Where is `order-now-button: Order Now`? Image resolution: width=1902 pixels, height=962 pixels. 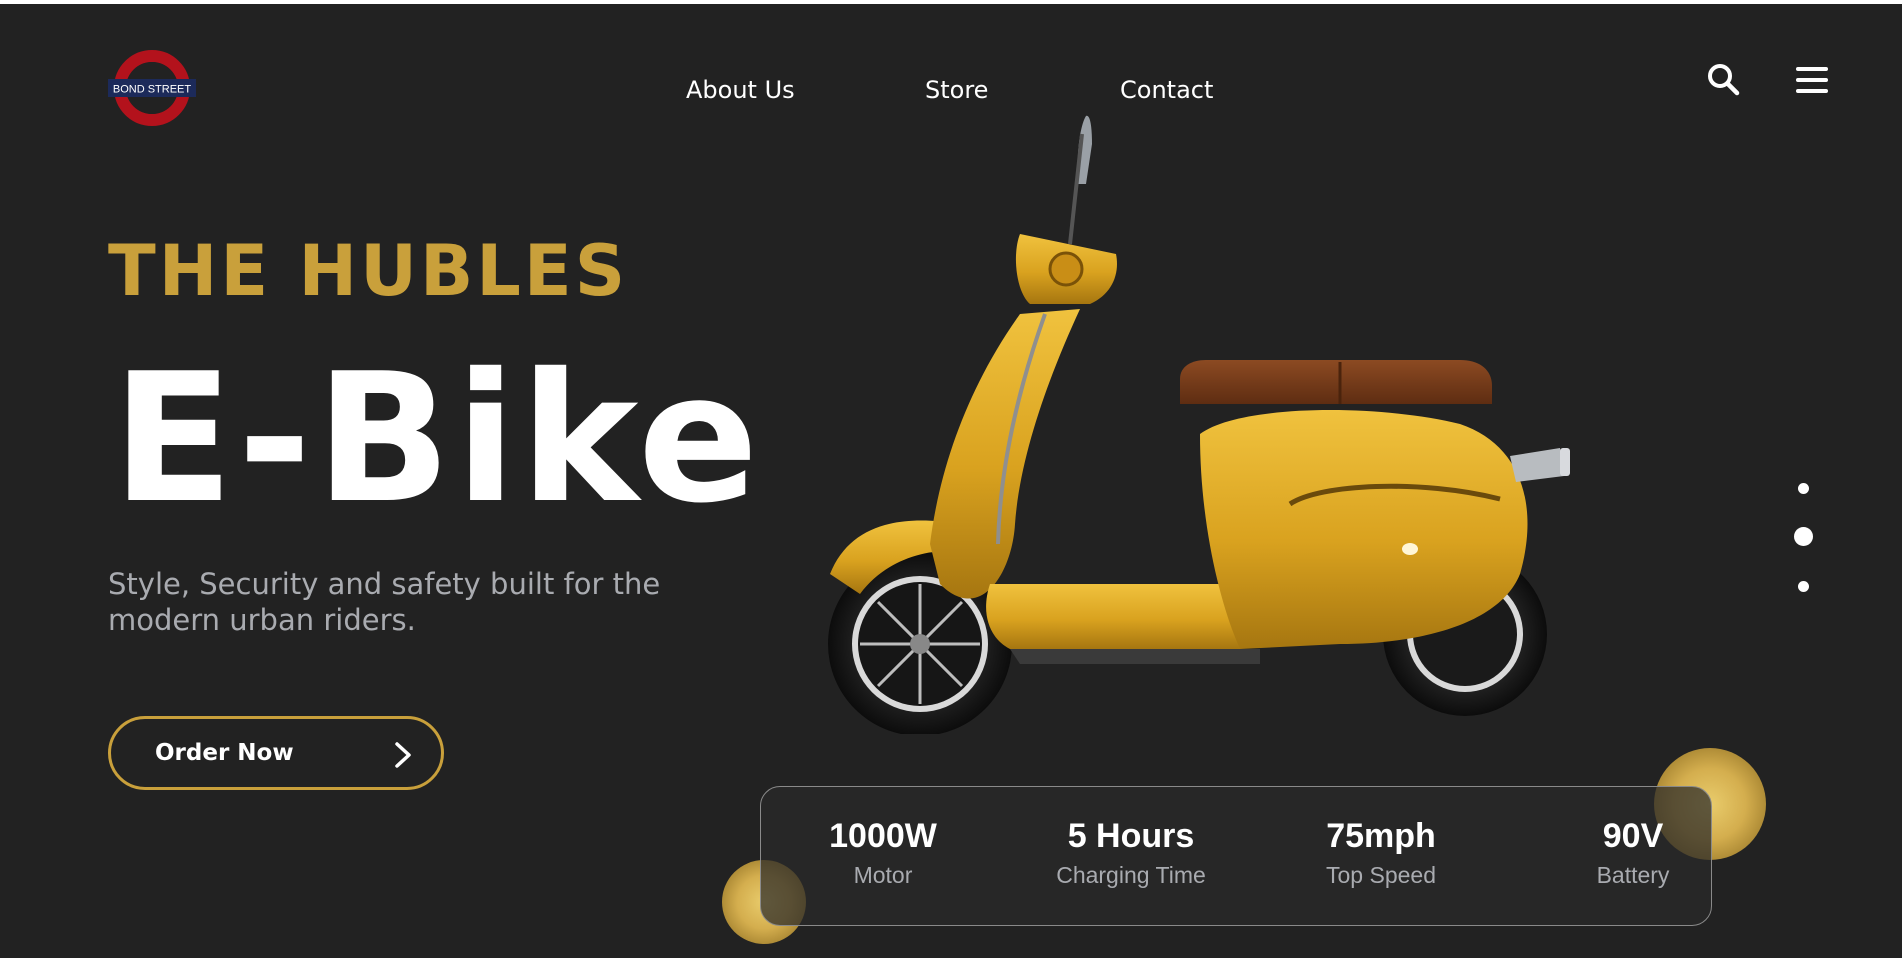 order-now-button: Order Now is located at coordinates (276, 753).